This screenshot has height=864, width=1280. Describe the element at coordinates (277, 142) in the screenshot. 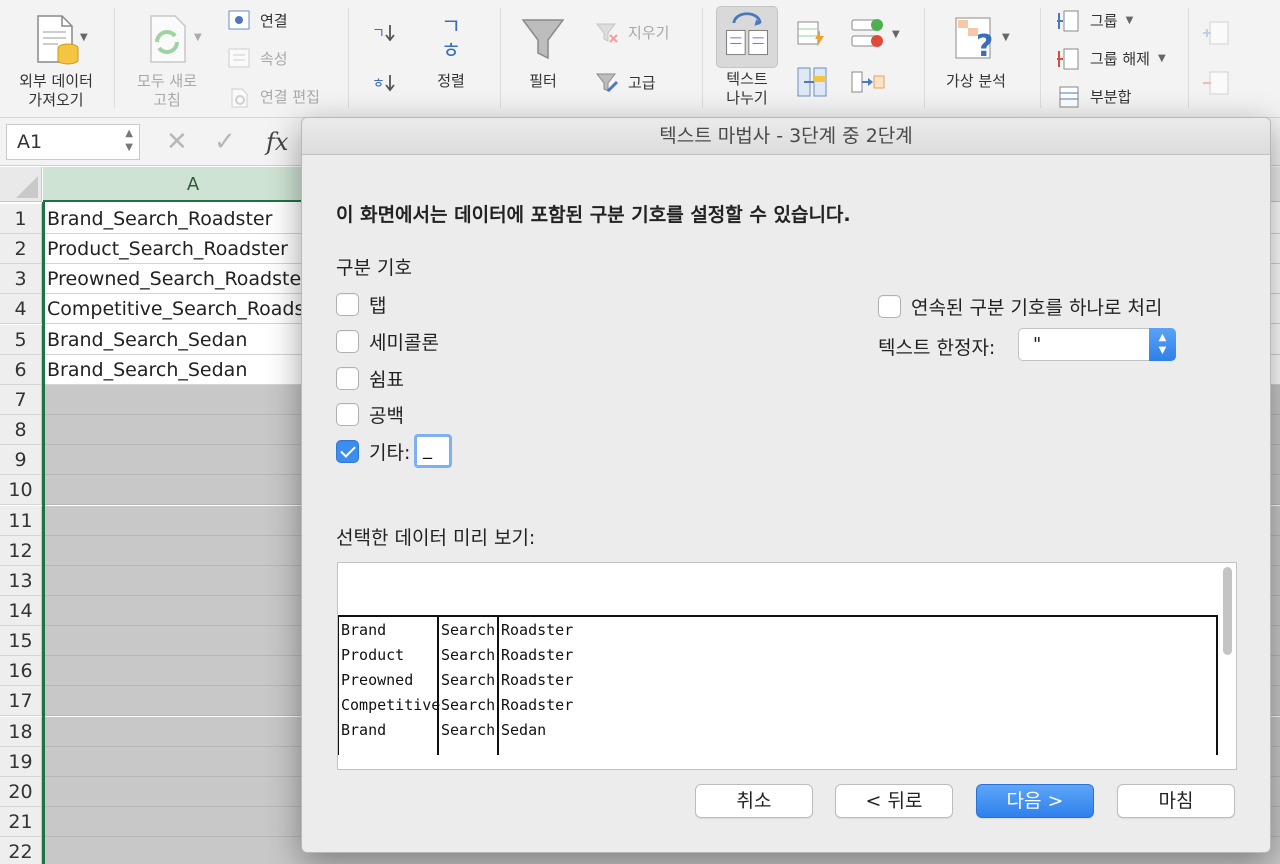

I see `insert-function-icon: fx` at that location.